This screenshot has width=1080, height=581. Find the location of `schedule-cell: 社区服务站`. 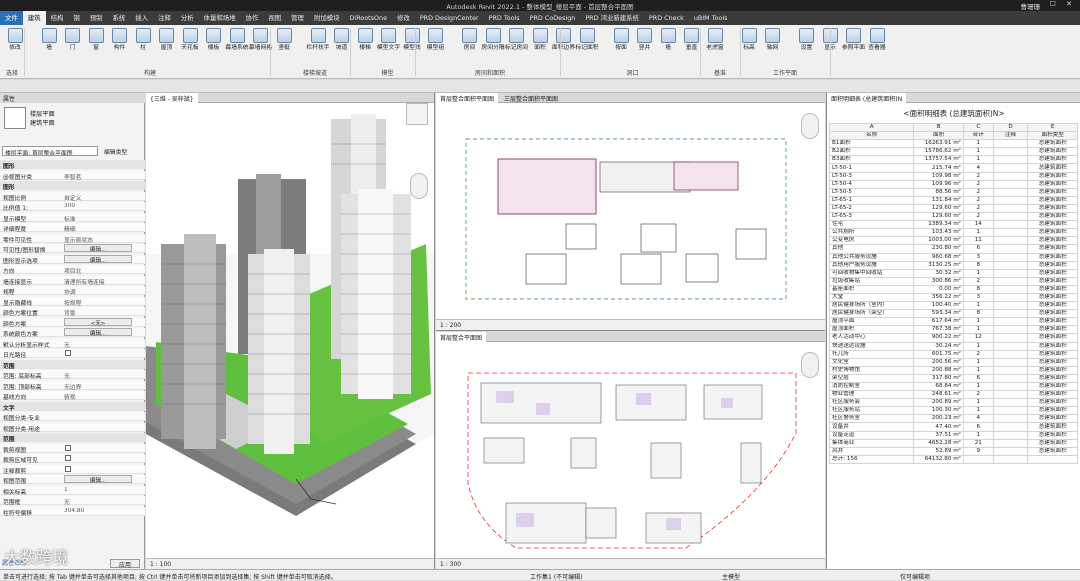

schedule-cell: 社区服务站 is located at coordinates (871, 411).